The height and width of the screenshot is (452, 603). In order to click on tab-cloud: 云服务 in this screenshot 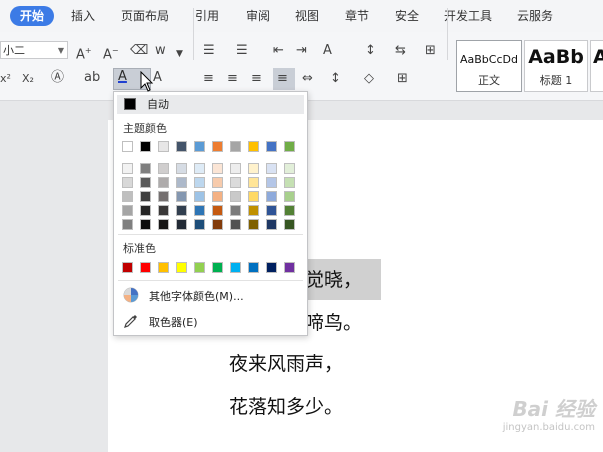, I will do `click(535, 16)`.